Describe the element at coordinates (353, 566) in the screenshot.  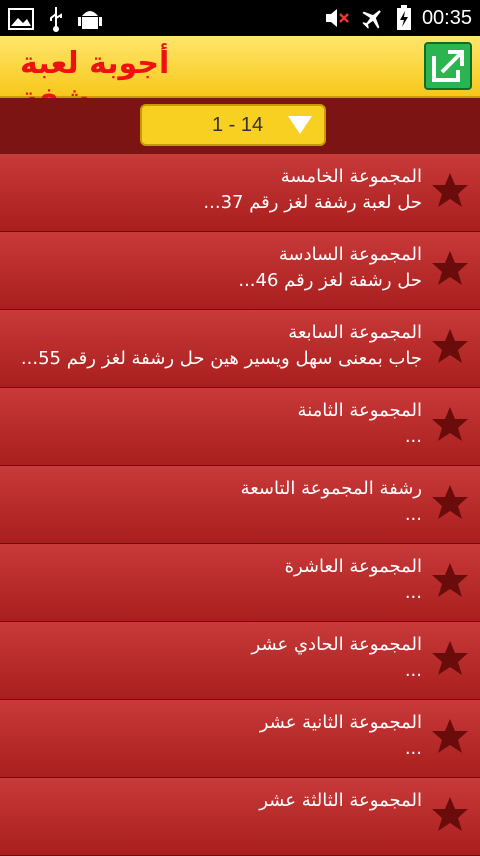
I see `list-item-title: المجموعة العاشرة` at that location.